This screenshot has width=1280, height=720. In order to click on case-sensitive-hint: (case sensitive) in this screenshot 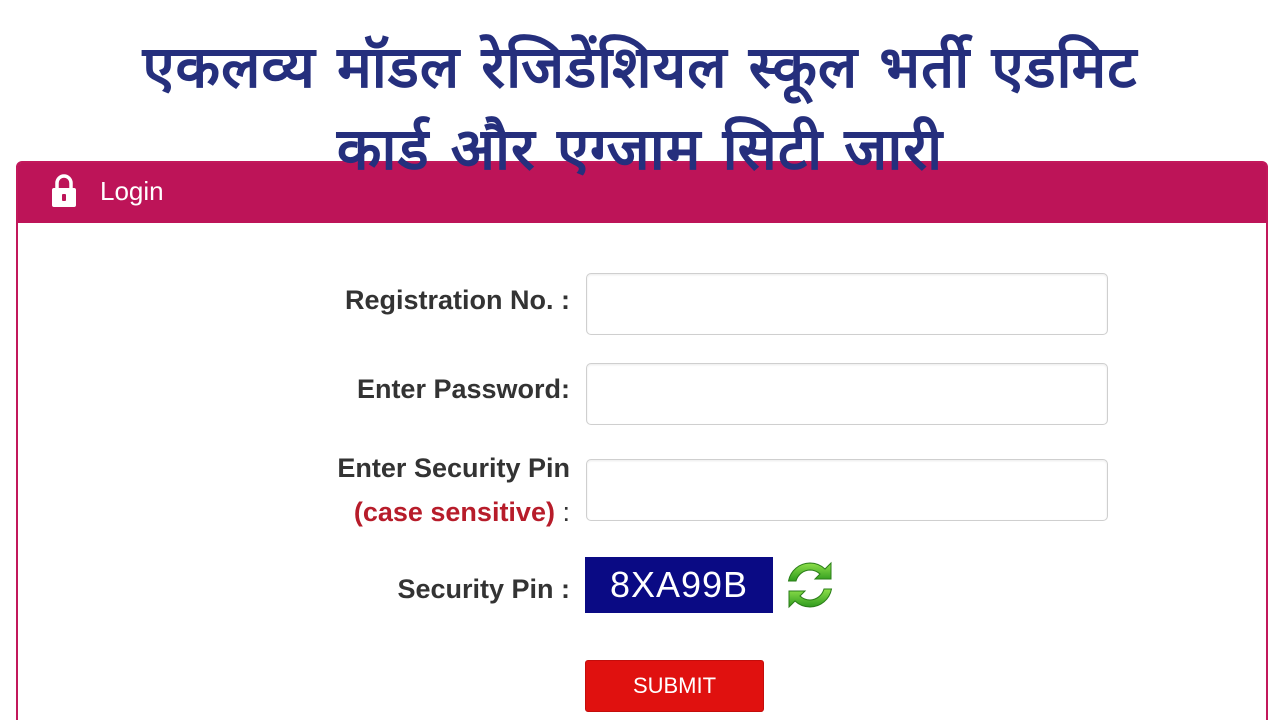, I will do `click(454, 512)`.